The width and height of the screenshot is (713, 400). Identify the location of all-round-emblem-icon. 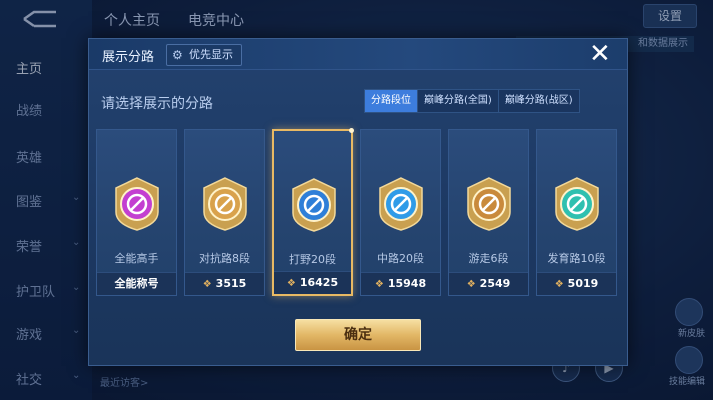
(137, 204).